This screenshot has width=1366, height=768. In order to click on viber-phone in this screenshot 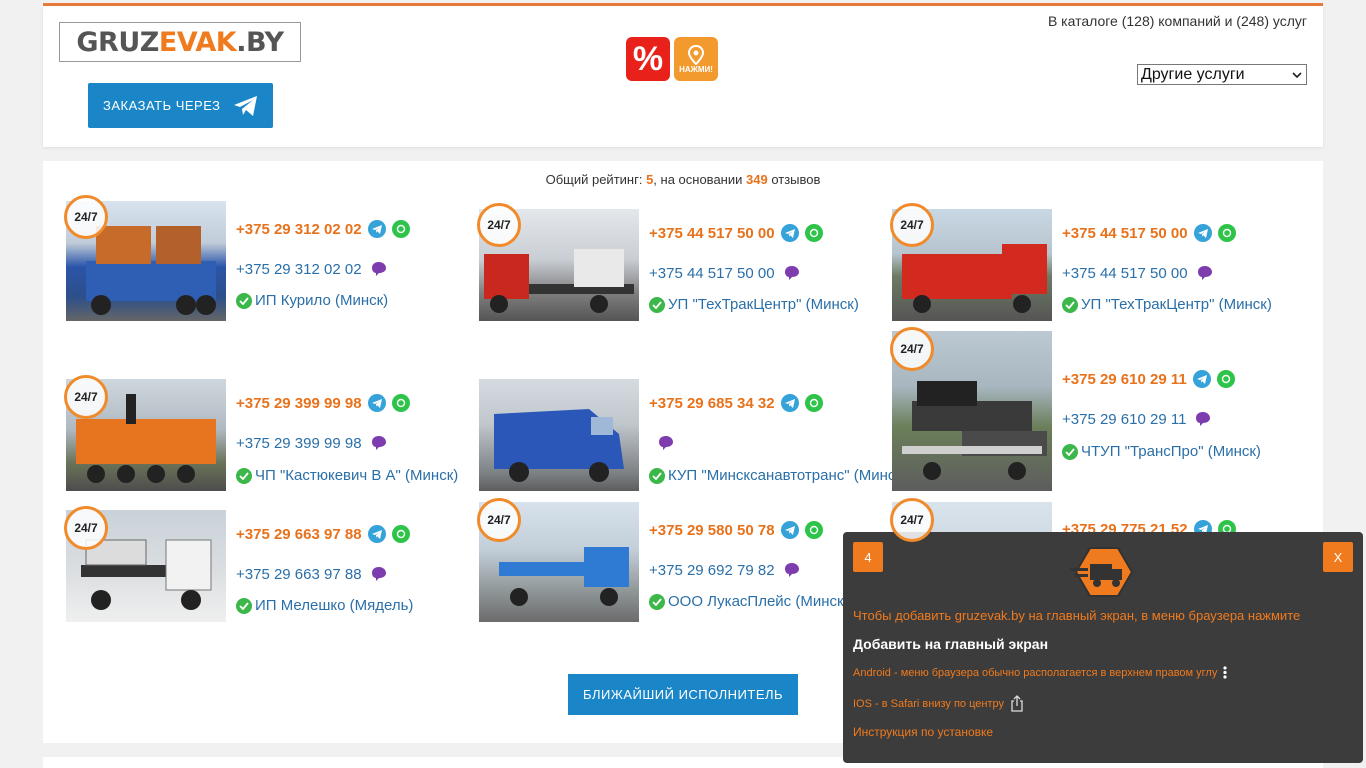, I will do `click(662, 443)`.